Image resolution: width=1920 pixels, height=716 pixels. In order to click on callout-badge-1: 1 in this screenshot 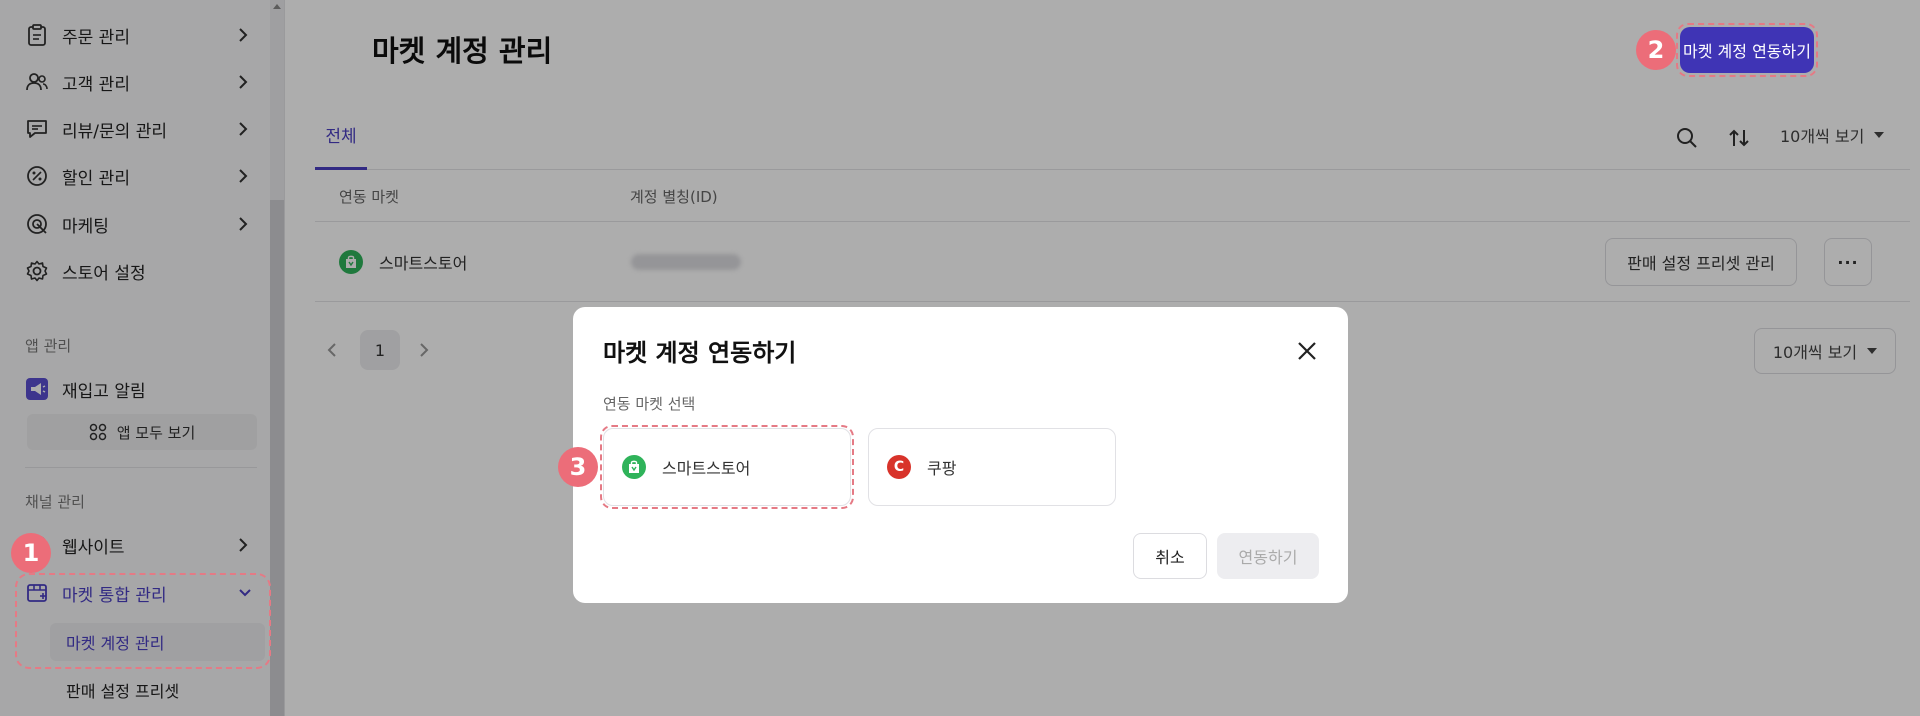, I will do `click(31, 553)`.